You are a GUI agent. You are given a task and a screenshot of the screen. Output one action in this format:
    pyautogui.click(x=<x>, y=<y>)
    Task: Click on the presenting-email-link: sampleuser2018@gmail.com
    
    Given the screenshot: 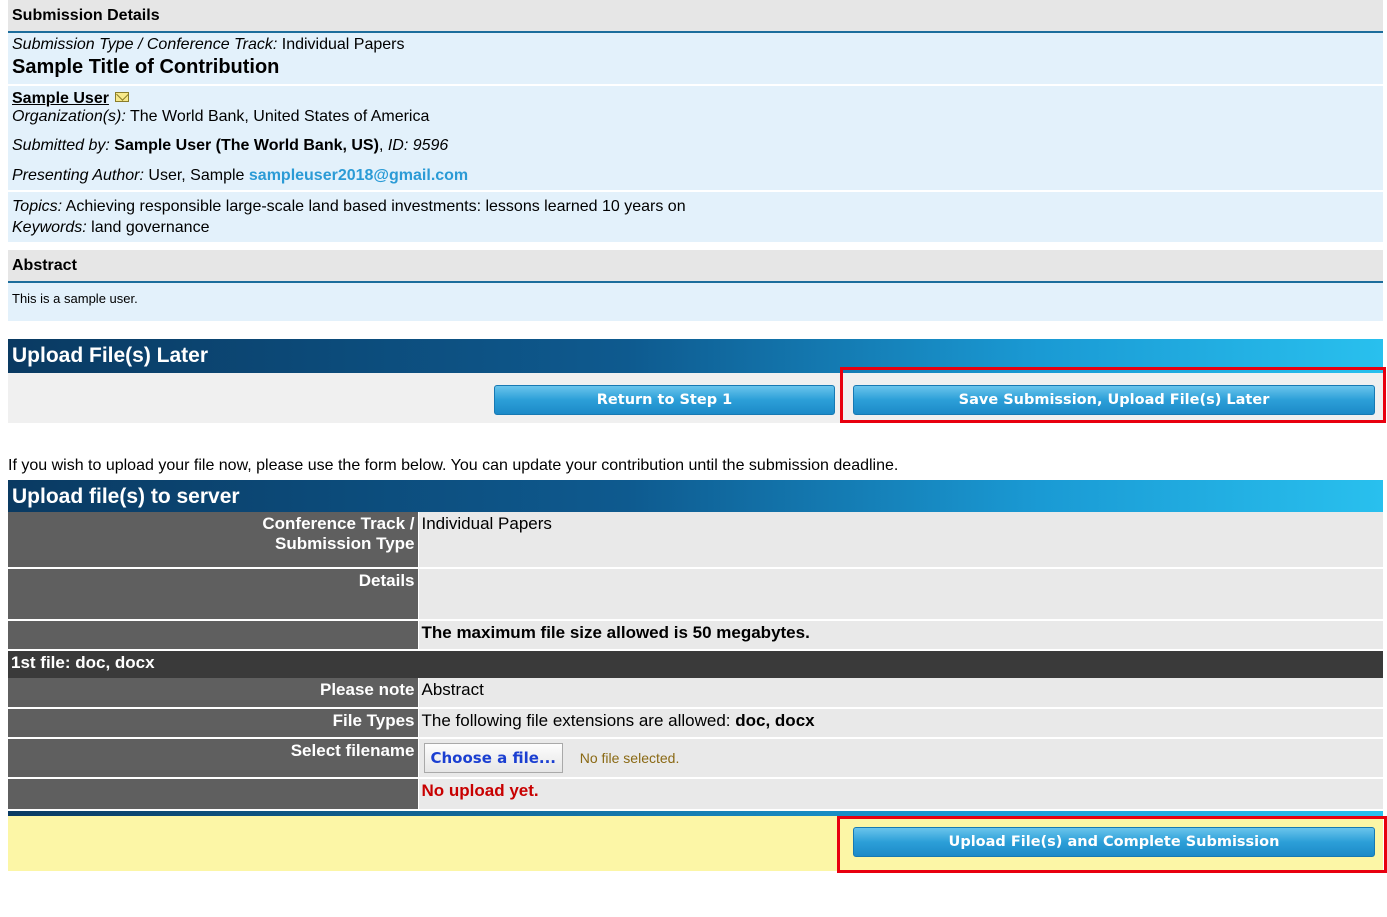 What is the action you would take?
    pyautogui.click(x=358, y=175)
    